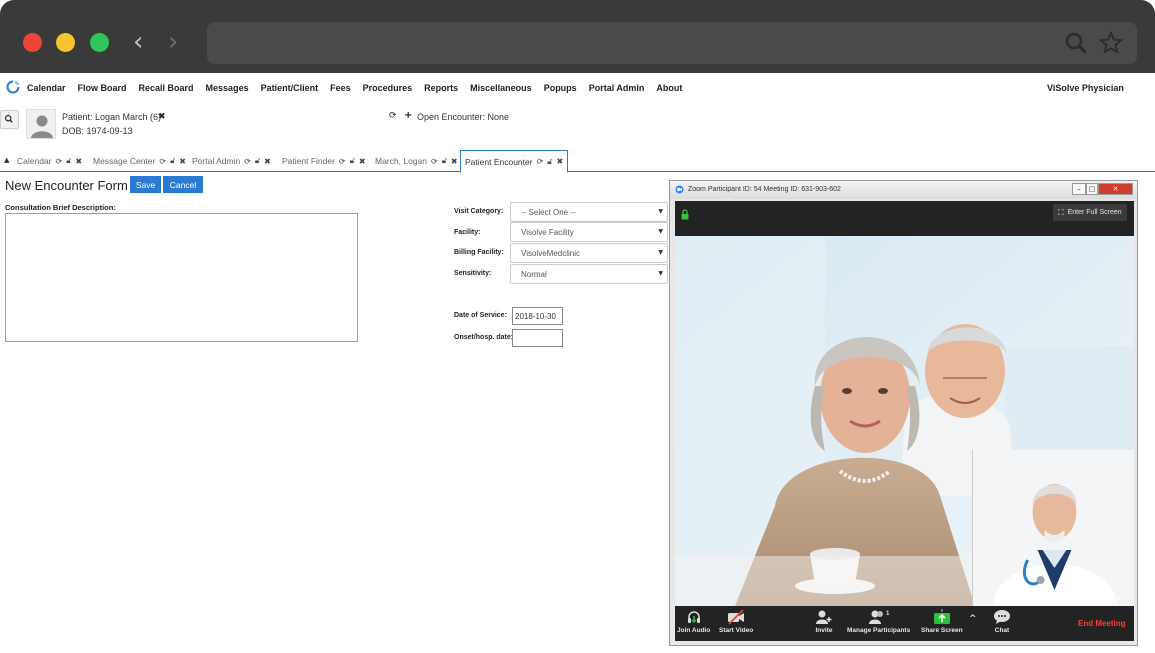  I want to click on invite-label: Invite, so click(824, 630).